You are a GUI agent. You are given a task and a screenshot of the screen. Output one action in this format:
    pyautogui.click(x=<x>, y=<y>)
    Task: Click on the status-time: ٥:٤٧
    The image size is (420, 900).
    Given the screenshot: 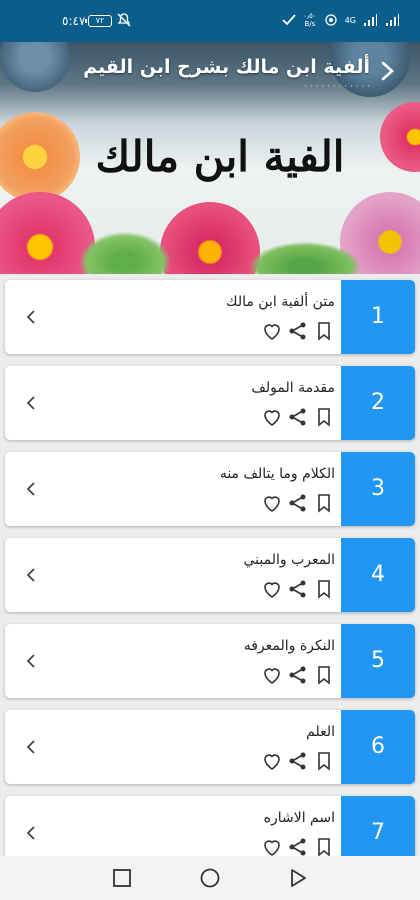 What is the action you would take?
    pyautogui.click(x=74, y=21)
    